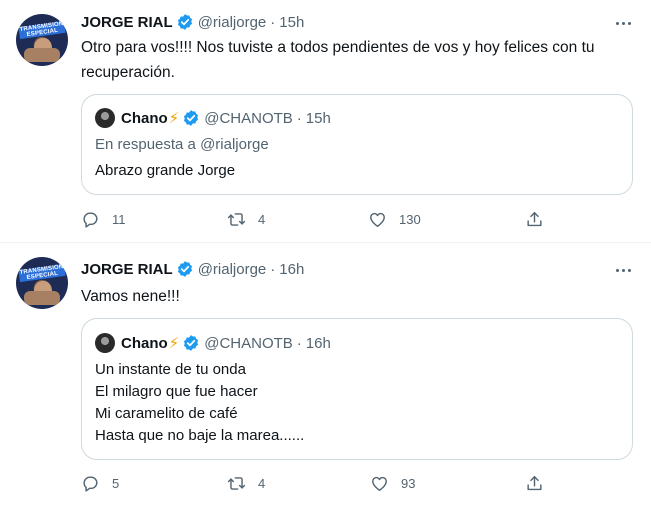  Describe the element at coordinates (318, 343) in the screenshot. I see `quoted-tweet-timestamp: 16h` at that location.